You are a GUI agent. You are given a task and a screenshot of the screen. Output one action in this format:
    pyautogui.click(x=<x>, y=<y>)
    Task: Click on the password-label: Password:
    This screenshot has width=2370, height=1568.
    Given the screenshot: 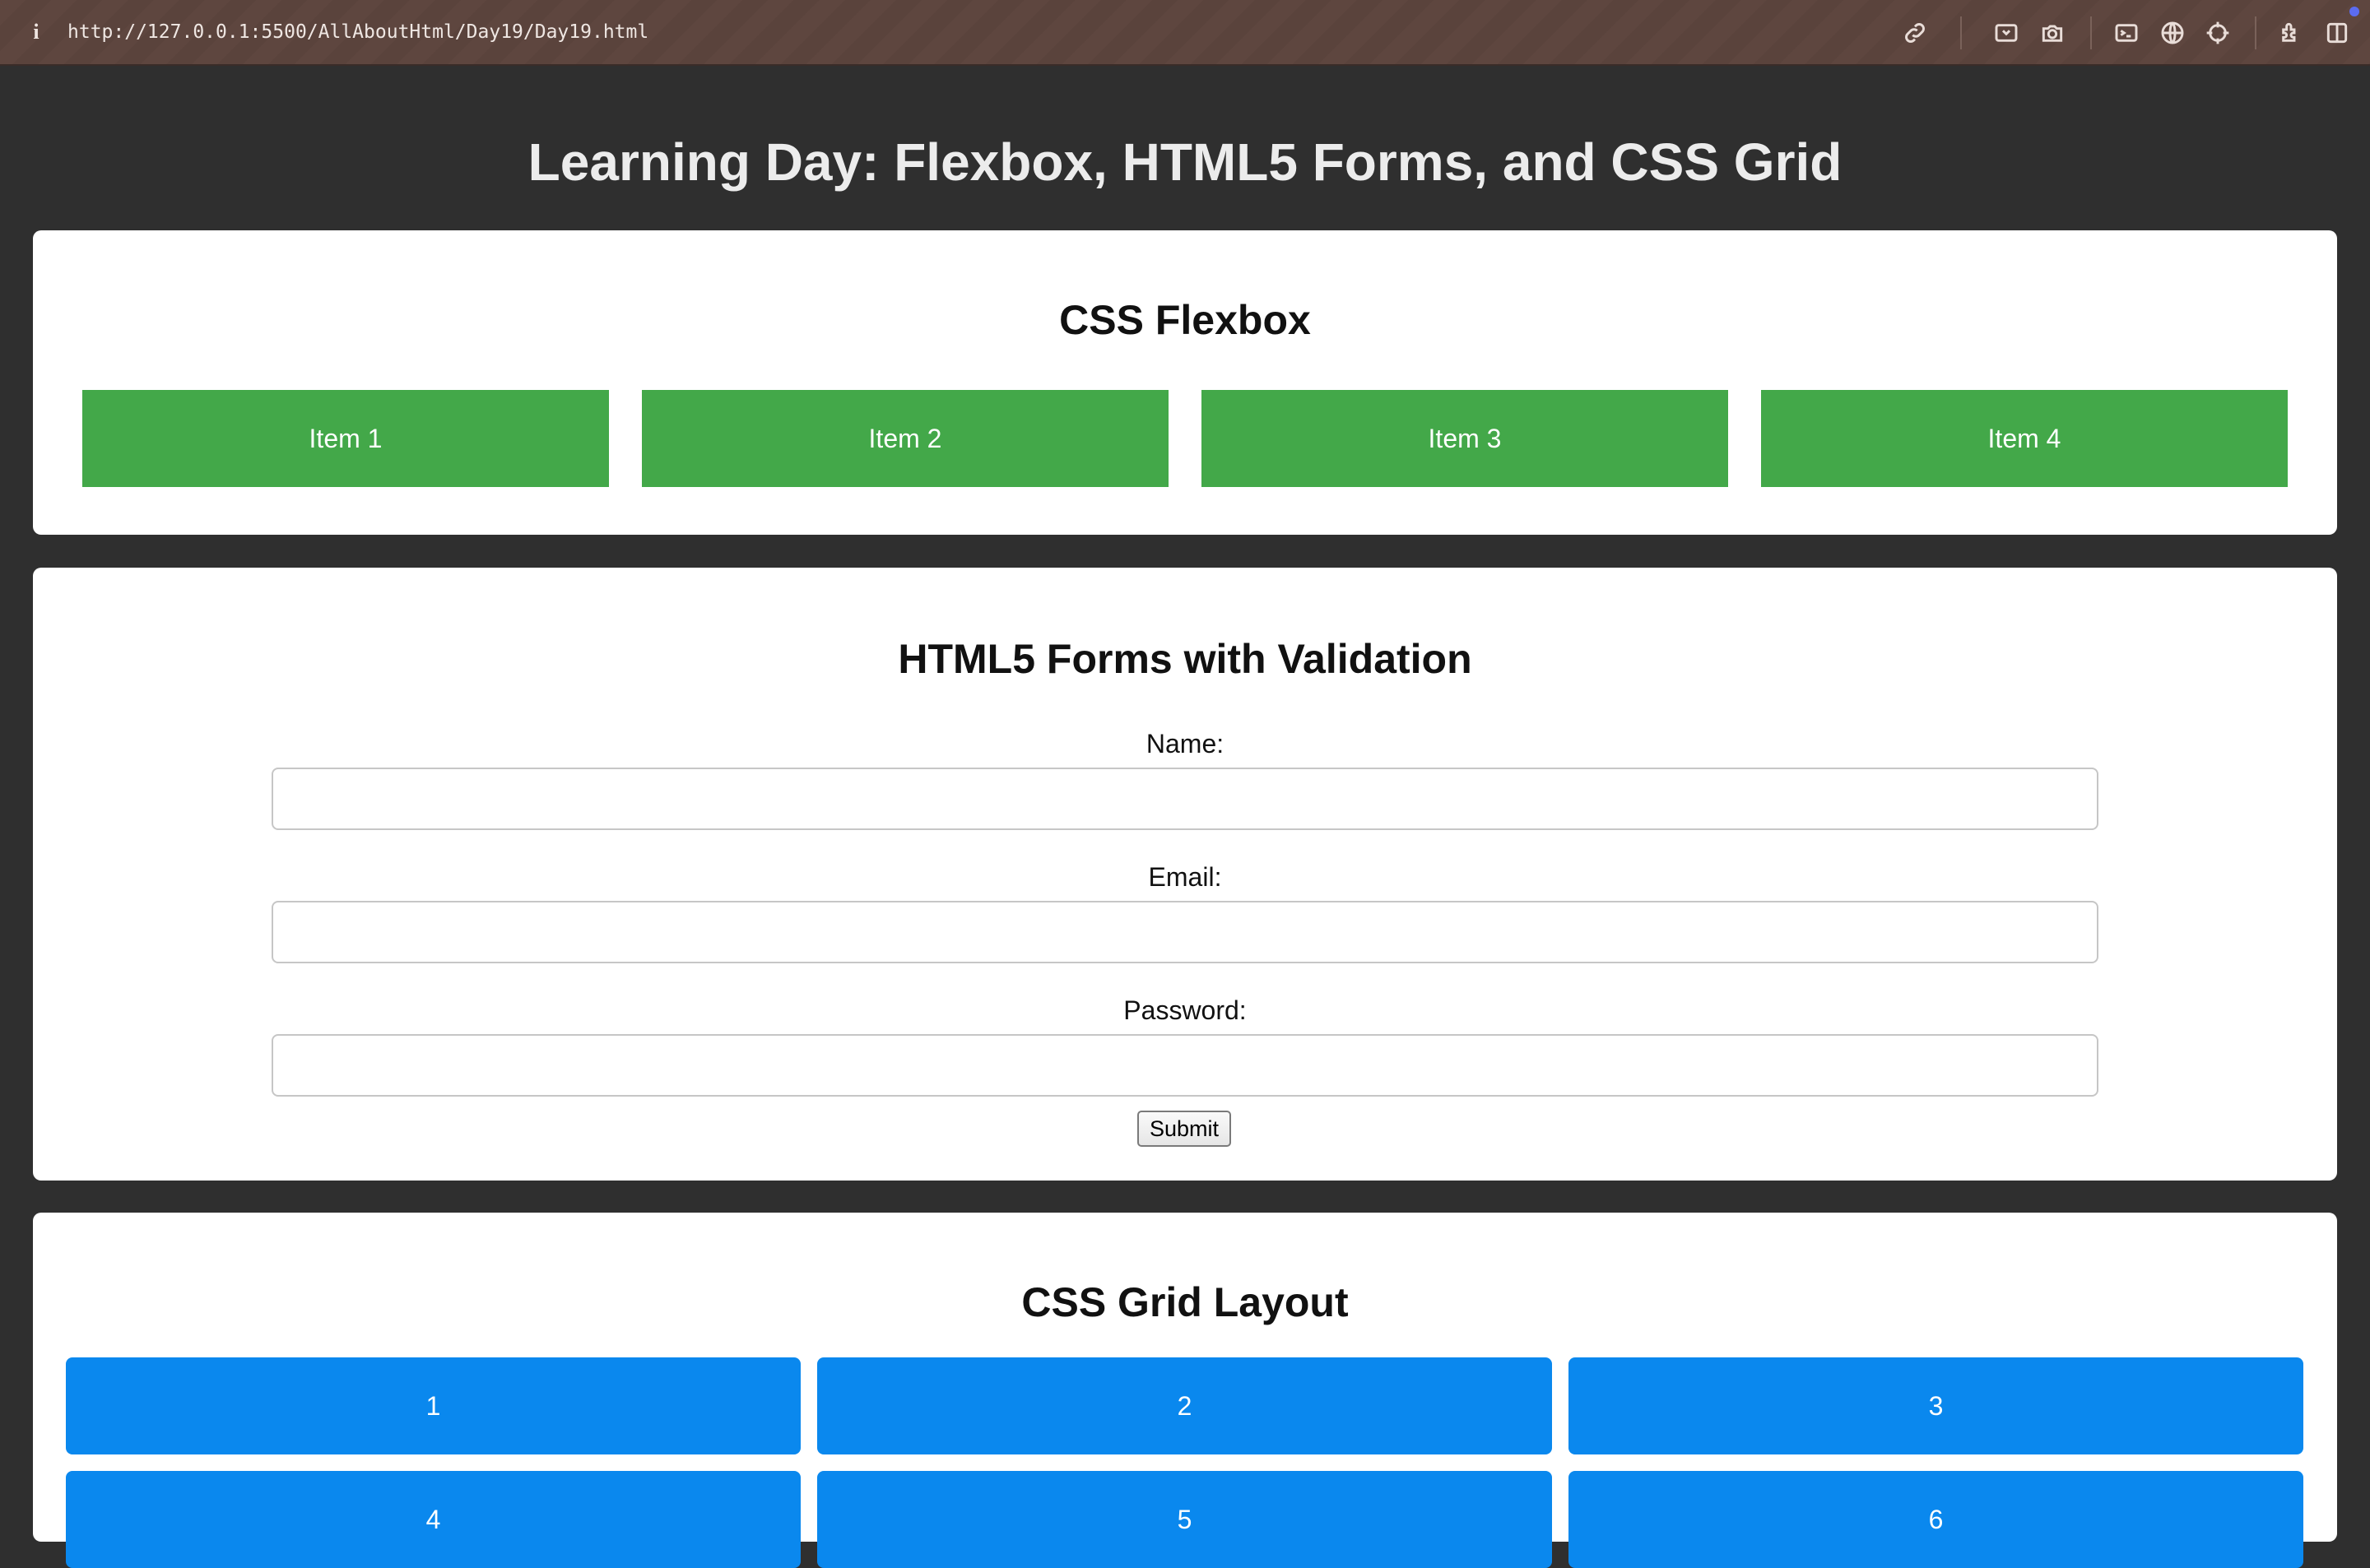 What is the action you would take?
    pyautogui.click(x=1185, y=1010)
    